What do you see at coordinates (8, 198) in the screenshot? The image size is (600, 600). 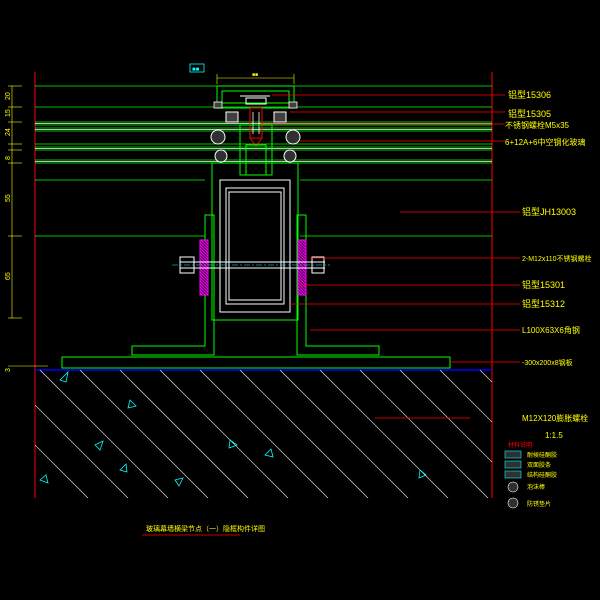 I see `dim-left-4: 55` at bounding box center [8, 198].